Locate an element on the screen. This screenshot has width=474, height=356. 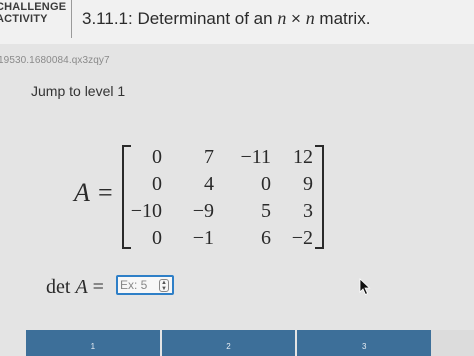
number-spinner: ▲ ▼ is located at coordinates (164, 285).